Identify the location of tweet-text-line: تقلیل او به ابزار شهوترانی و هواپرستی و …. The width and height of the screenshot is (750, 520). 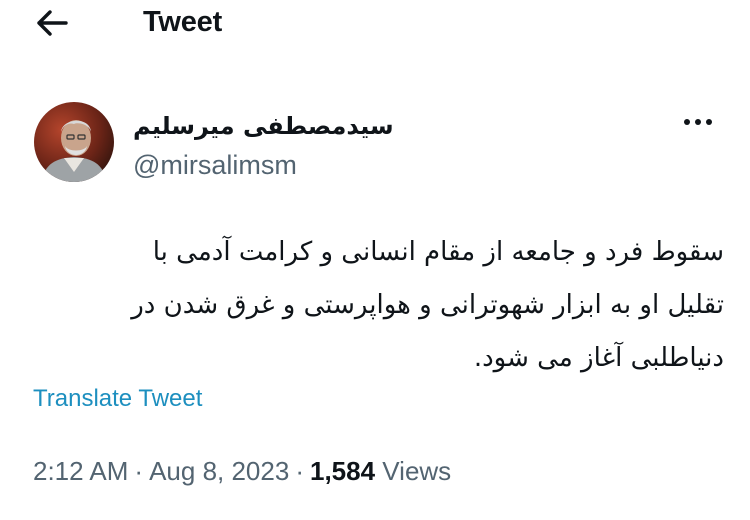
(427, 305).